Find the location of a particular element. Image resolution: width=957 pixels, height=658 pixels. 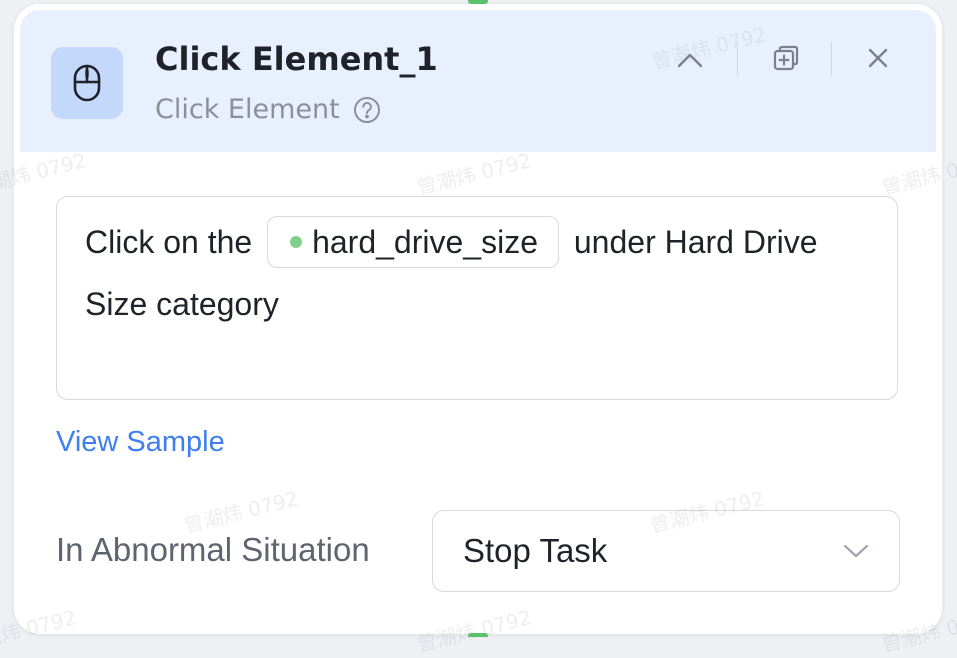

variable-status-dot is located at coordinates (296, 241).